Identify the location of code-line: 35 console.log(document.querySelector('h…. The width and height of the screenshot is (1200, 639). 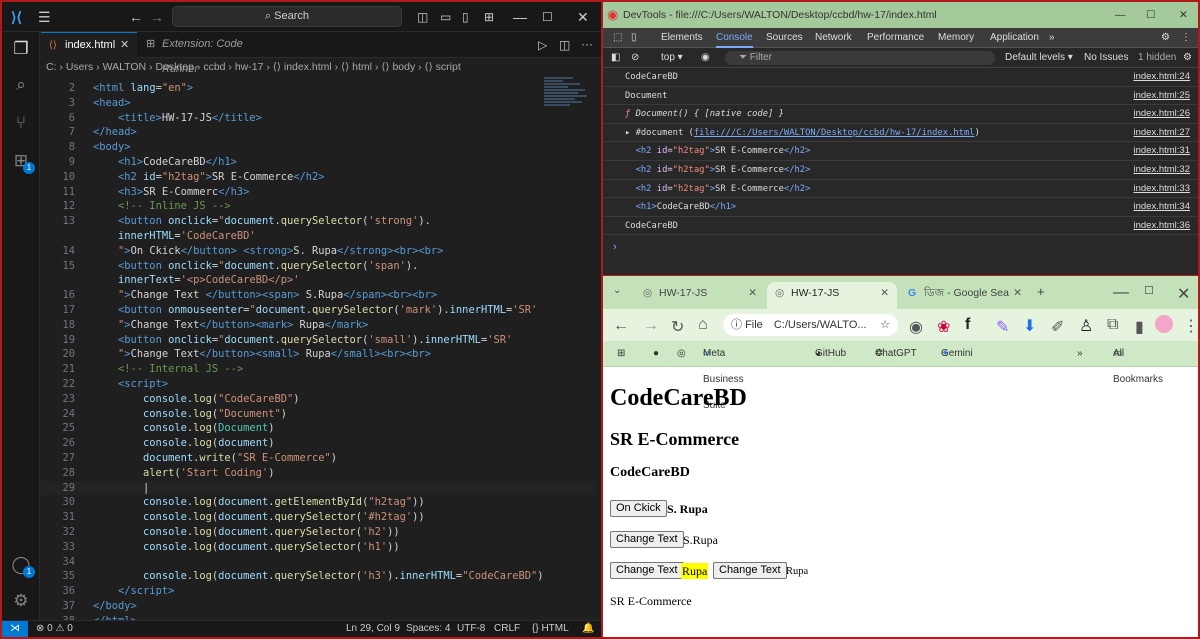
(318, 576).